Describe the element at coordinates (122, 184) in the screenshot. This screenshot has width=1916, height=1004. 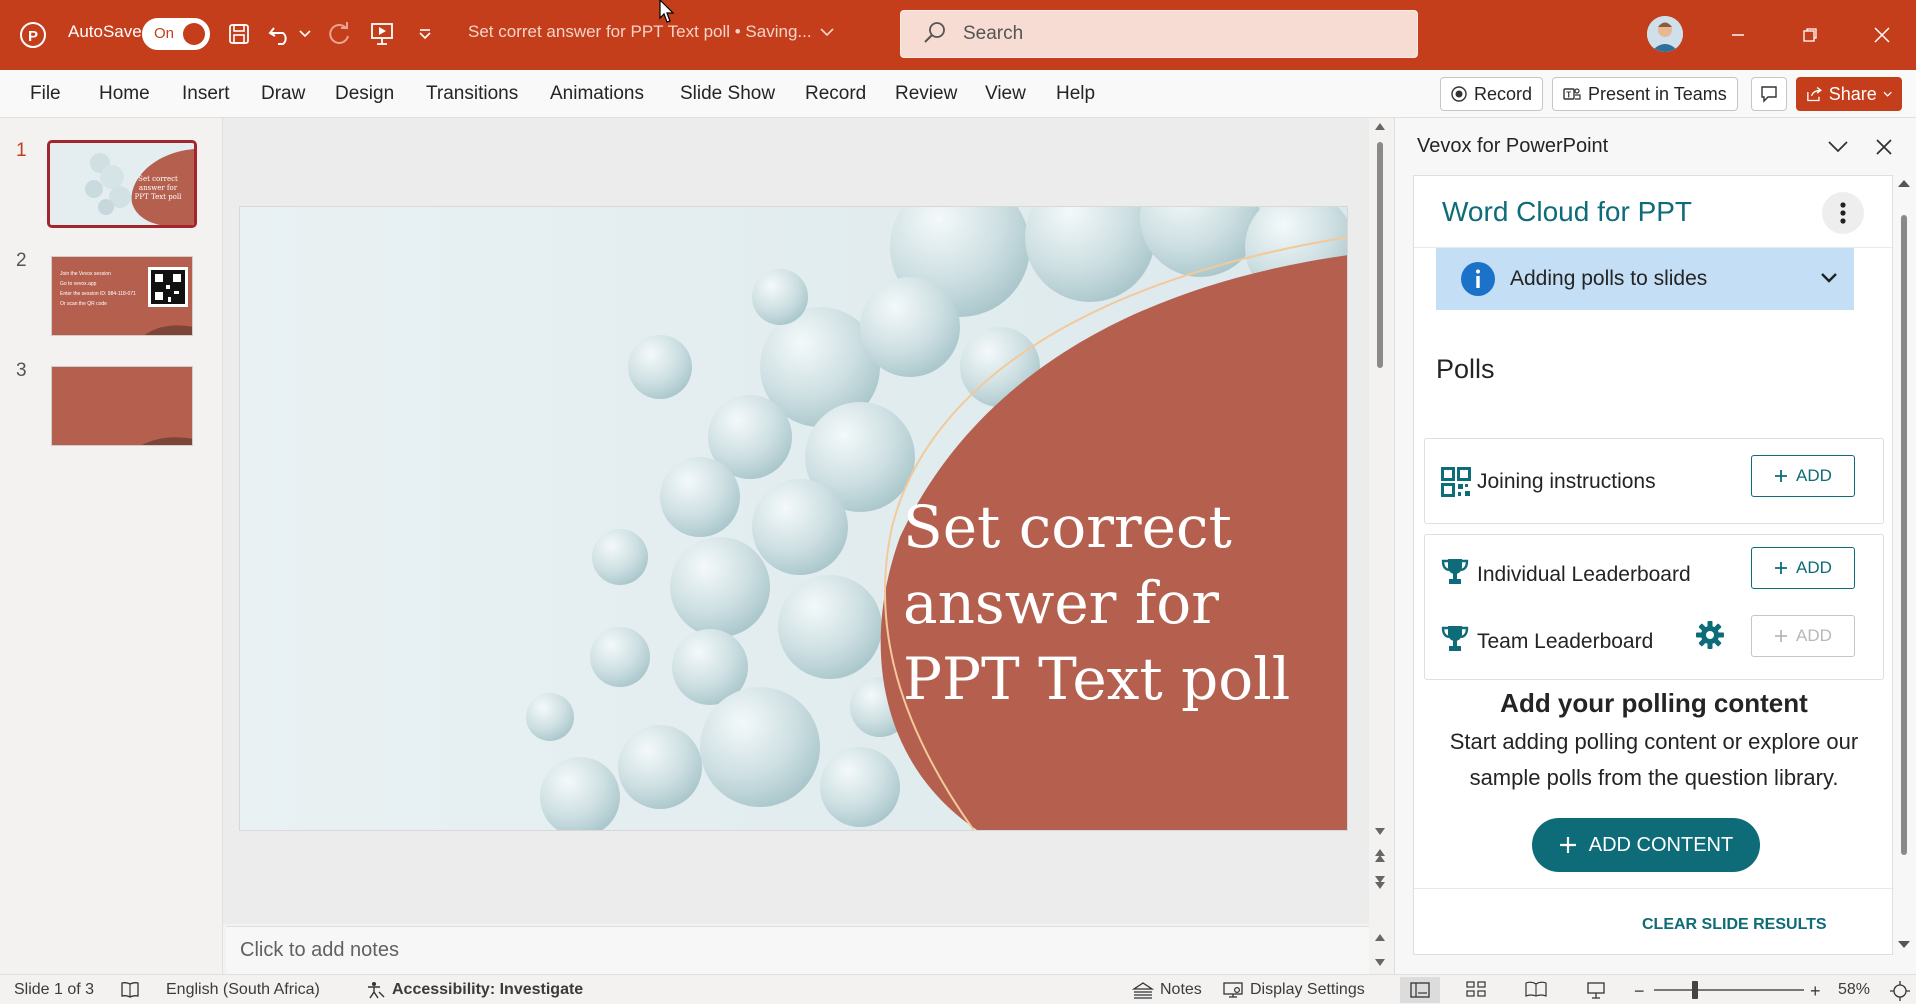
I see `slide-thumbnail-1: Set correct answer for PPT Text poll` at that location.